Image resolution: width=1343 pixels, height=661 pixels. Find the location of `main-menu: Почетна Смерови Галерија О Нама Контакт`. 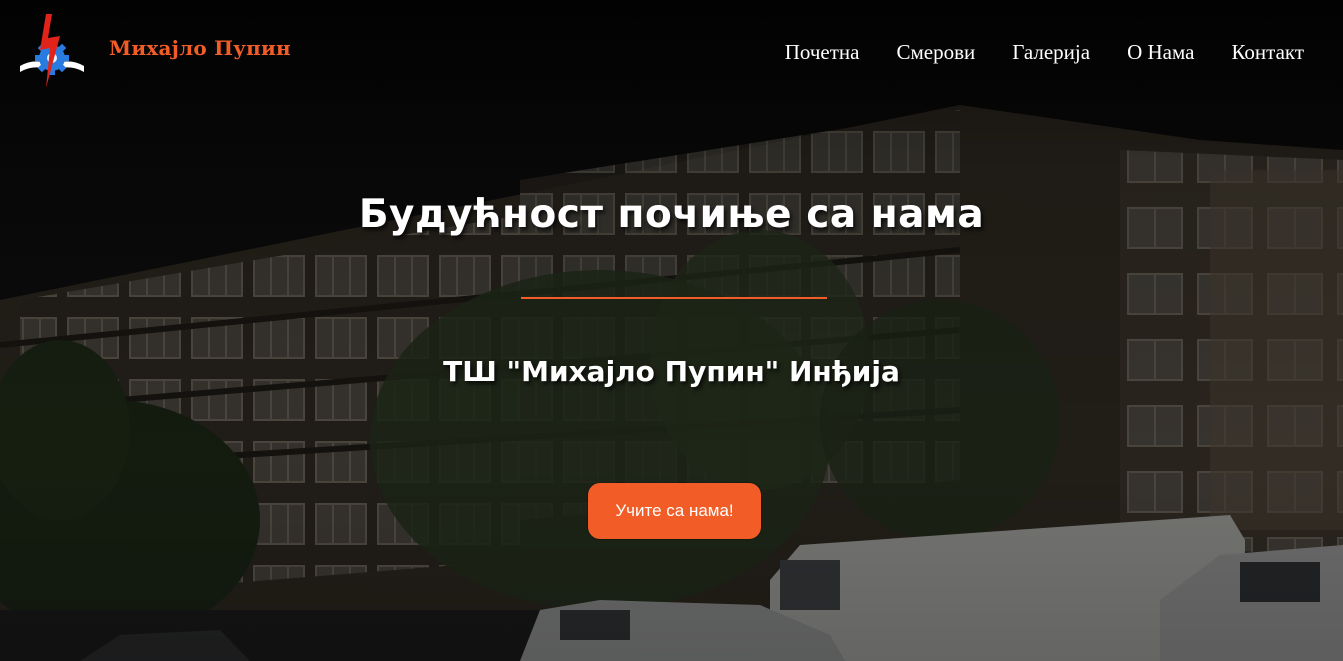

main-menu: Почетна Смерови Галерија О Нама Контакт is located at coordinates (1044, 52).